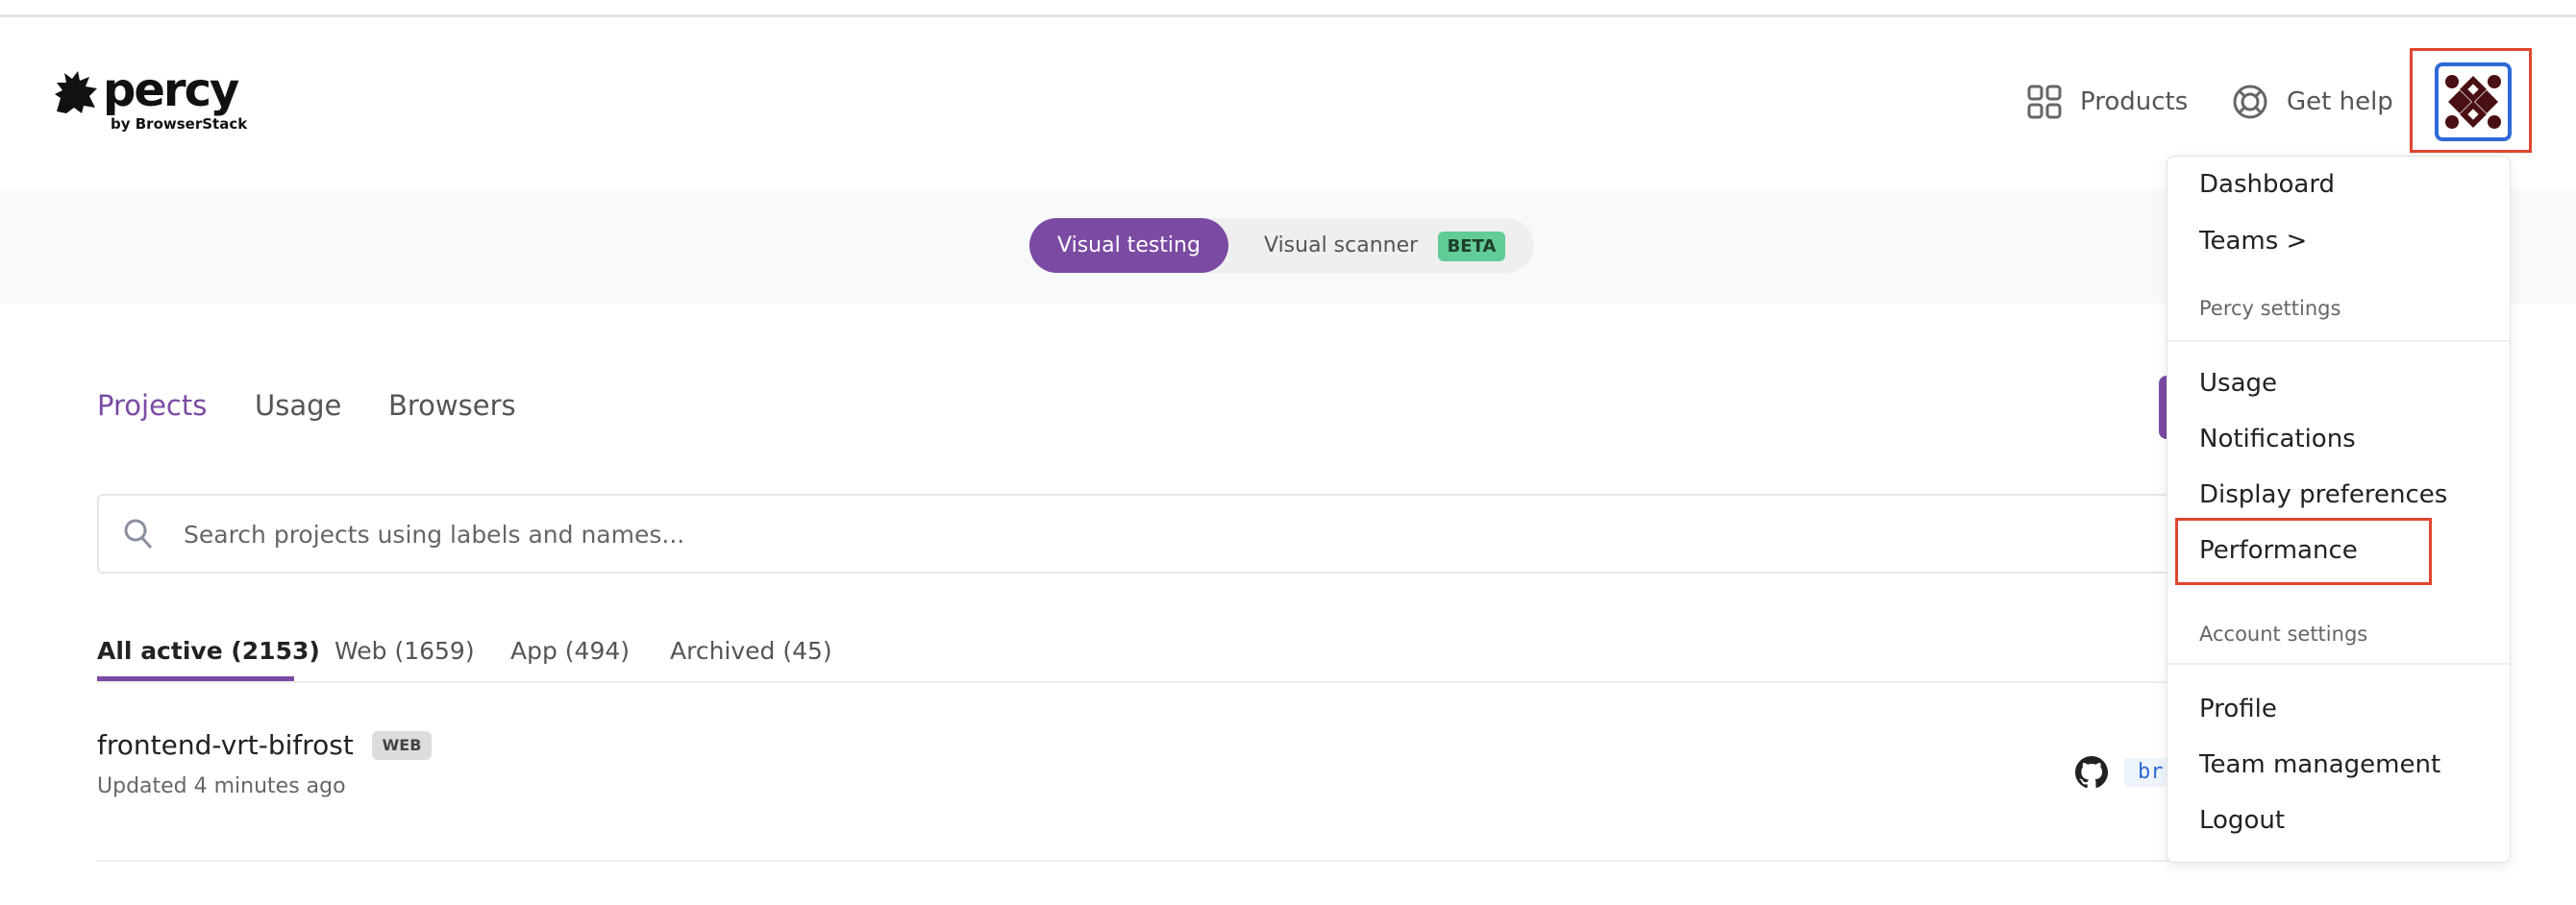 Image resolution: width=2576 pixels, height=905 pixels. I want to click on filter-app: App (494), so click(570, 651).